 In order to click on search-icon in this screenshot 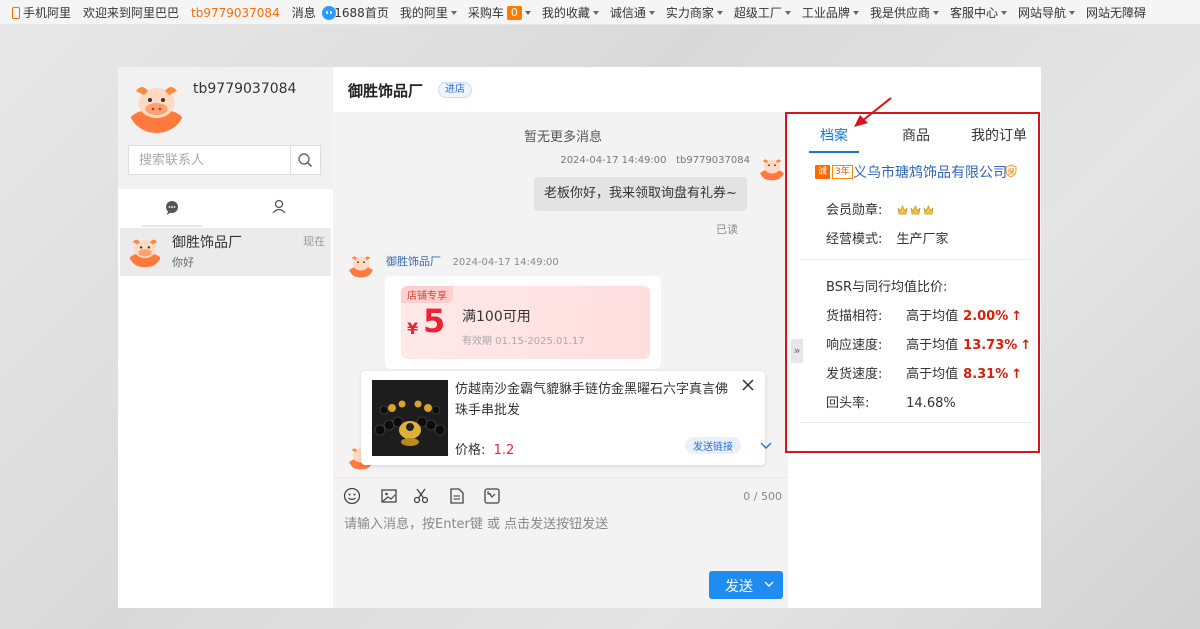, I will do `click(305, 160)`.